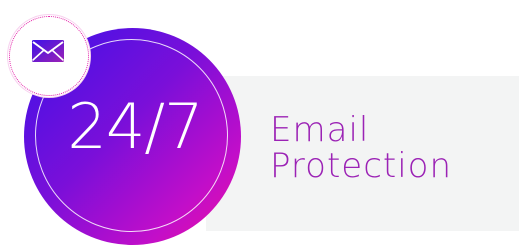  What do you see at coordinates (48, 51) in the screenshot?
I see `mail-icon` at bounding box center [48, 51].